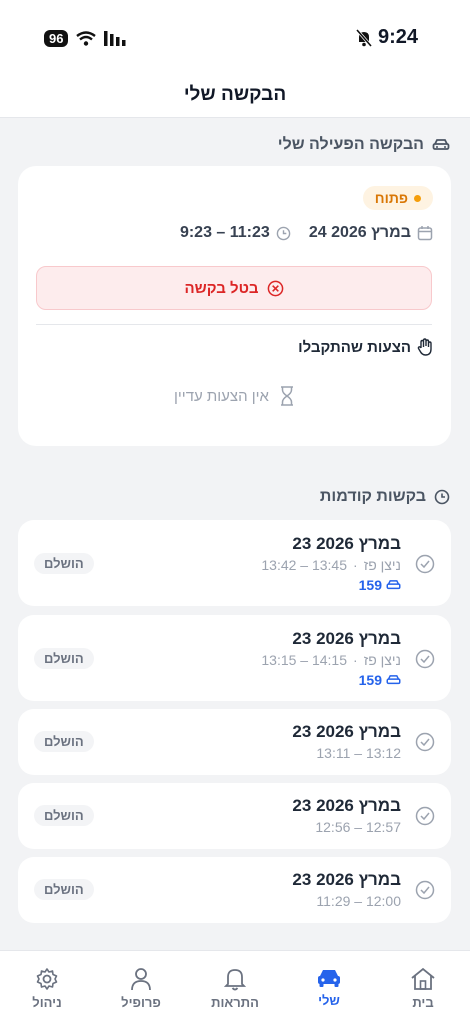  Describe the element at coordinates (224, 232) in the screenshot. I see `request-time-text: 9:23 – 11:23` at that location.